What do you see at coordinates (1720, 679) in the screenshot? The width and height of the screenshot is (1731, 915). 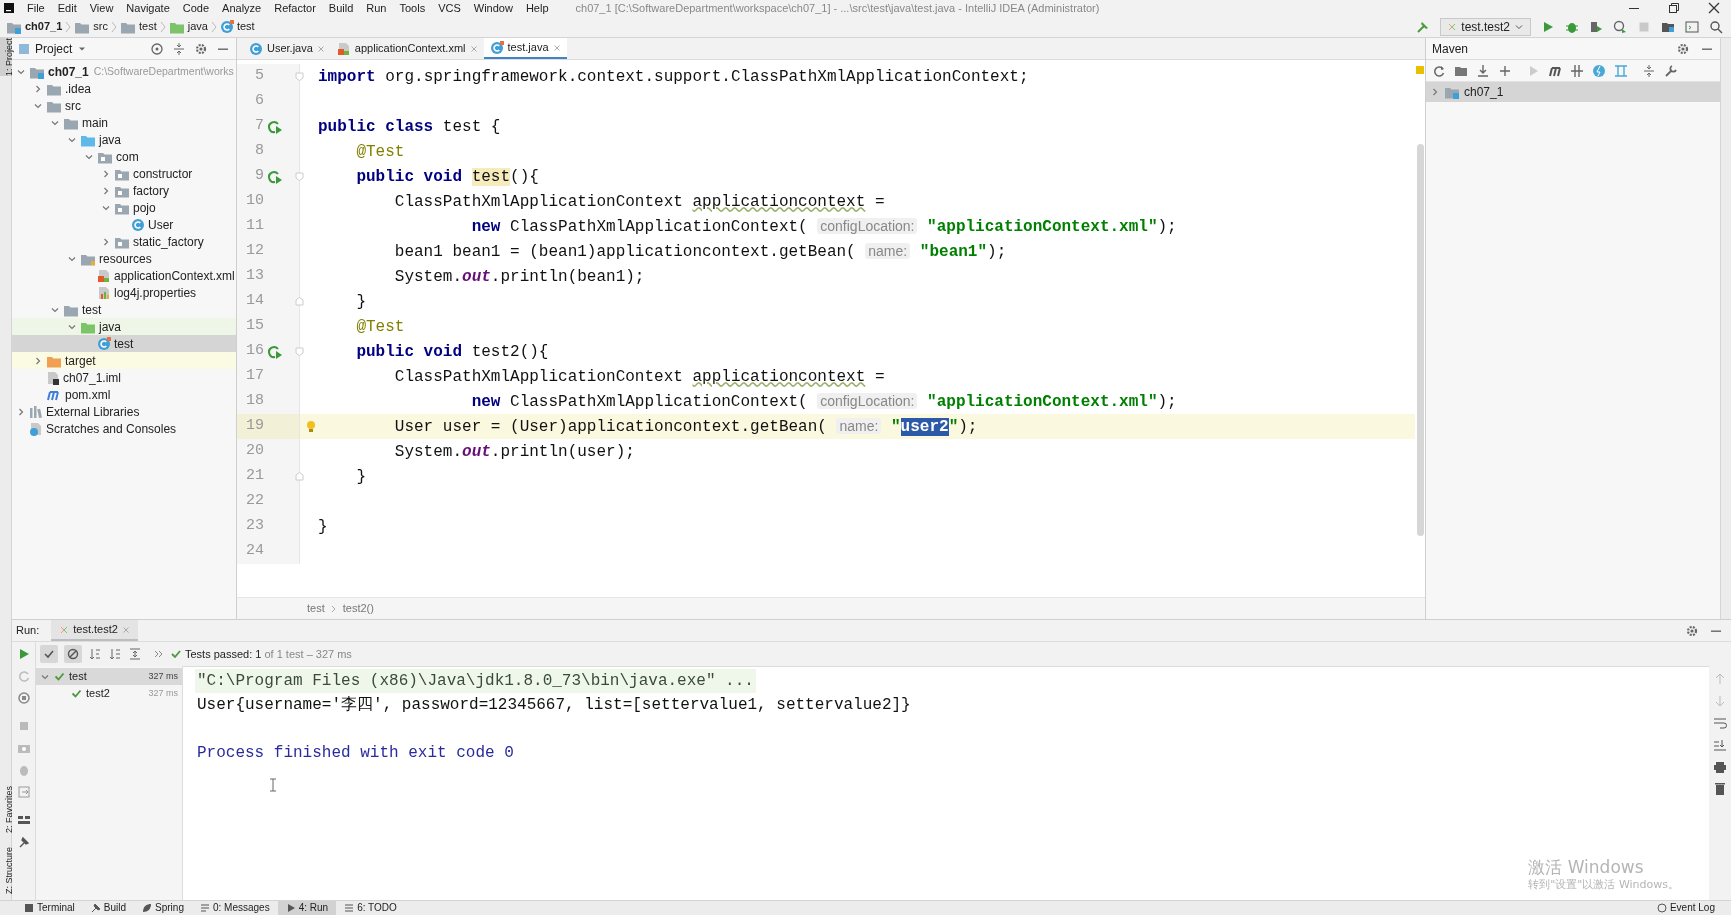 I see `up-arrow-icon` at bounding box center [1720, 679].